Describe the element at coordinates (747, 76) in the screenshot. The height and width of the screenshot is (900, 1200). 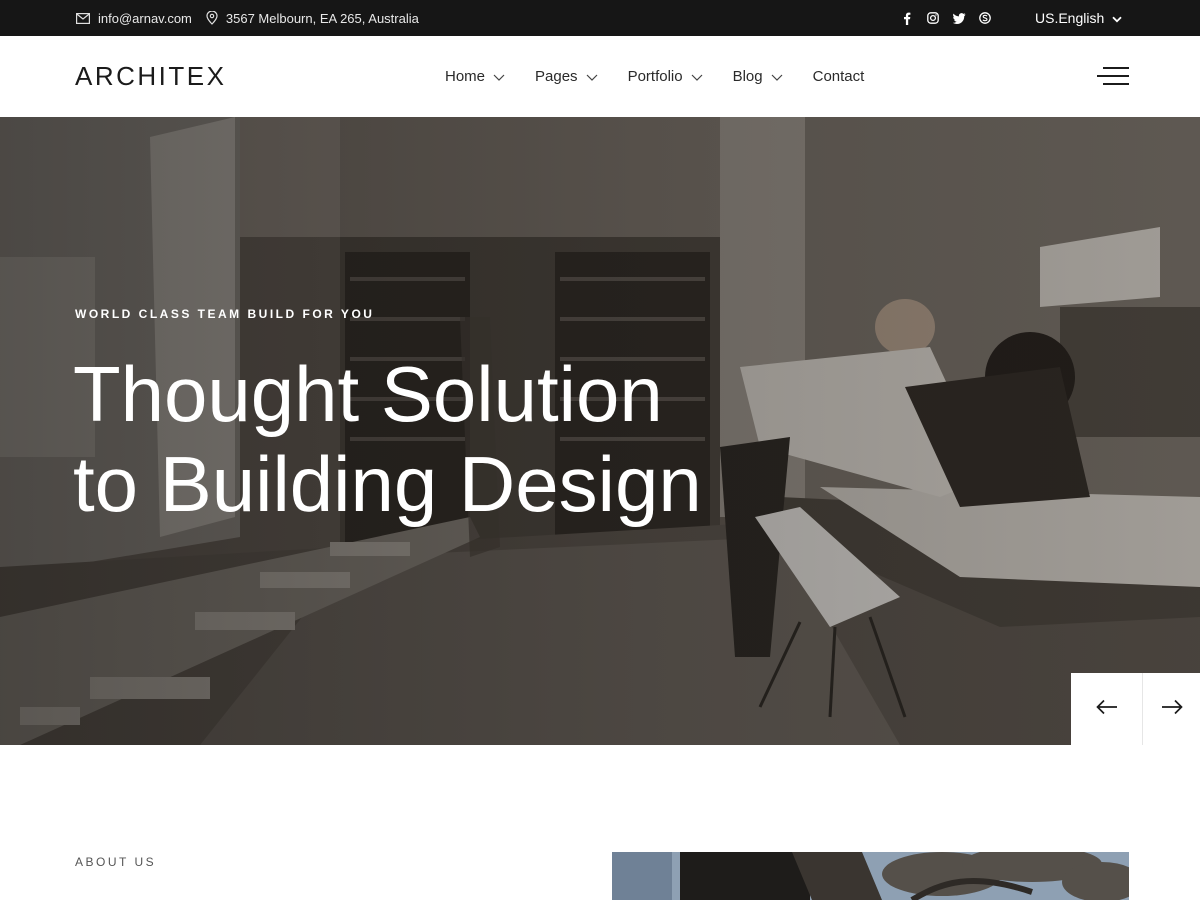
I see `nav-item-label: Blog` at that location.